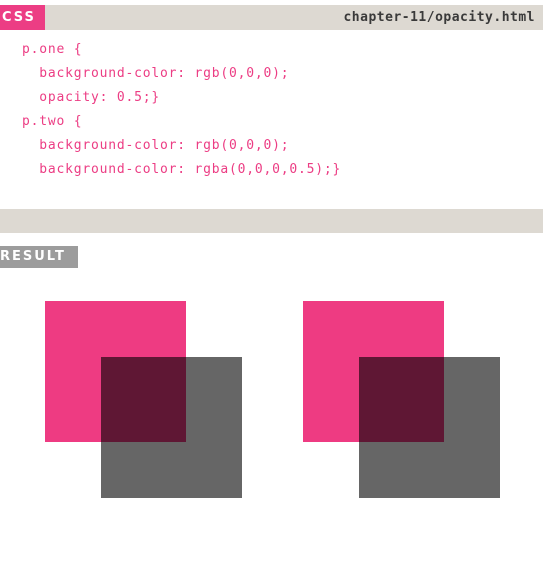  I want to click on code-line: opacity: 0.5;}, so click(91, 97).